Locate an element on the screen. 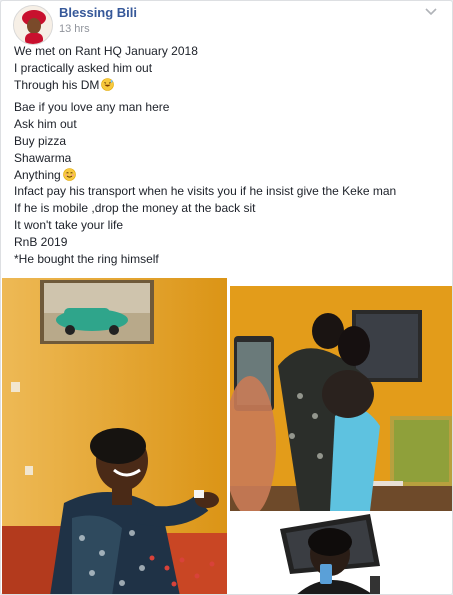 The width and height of the screenshot is (453, 595). smiling-blush-emoji is located at coordinates (69, 174).